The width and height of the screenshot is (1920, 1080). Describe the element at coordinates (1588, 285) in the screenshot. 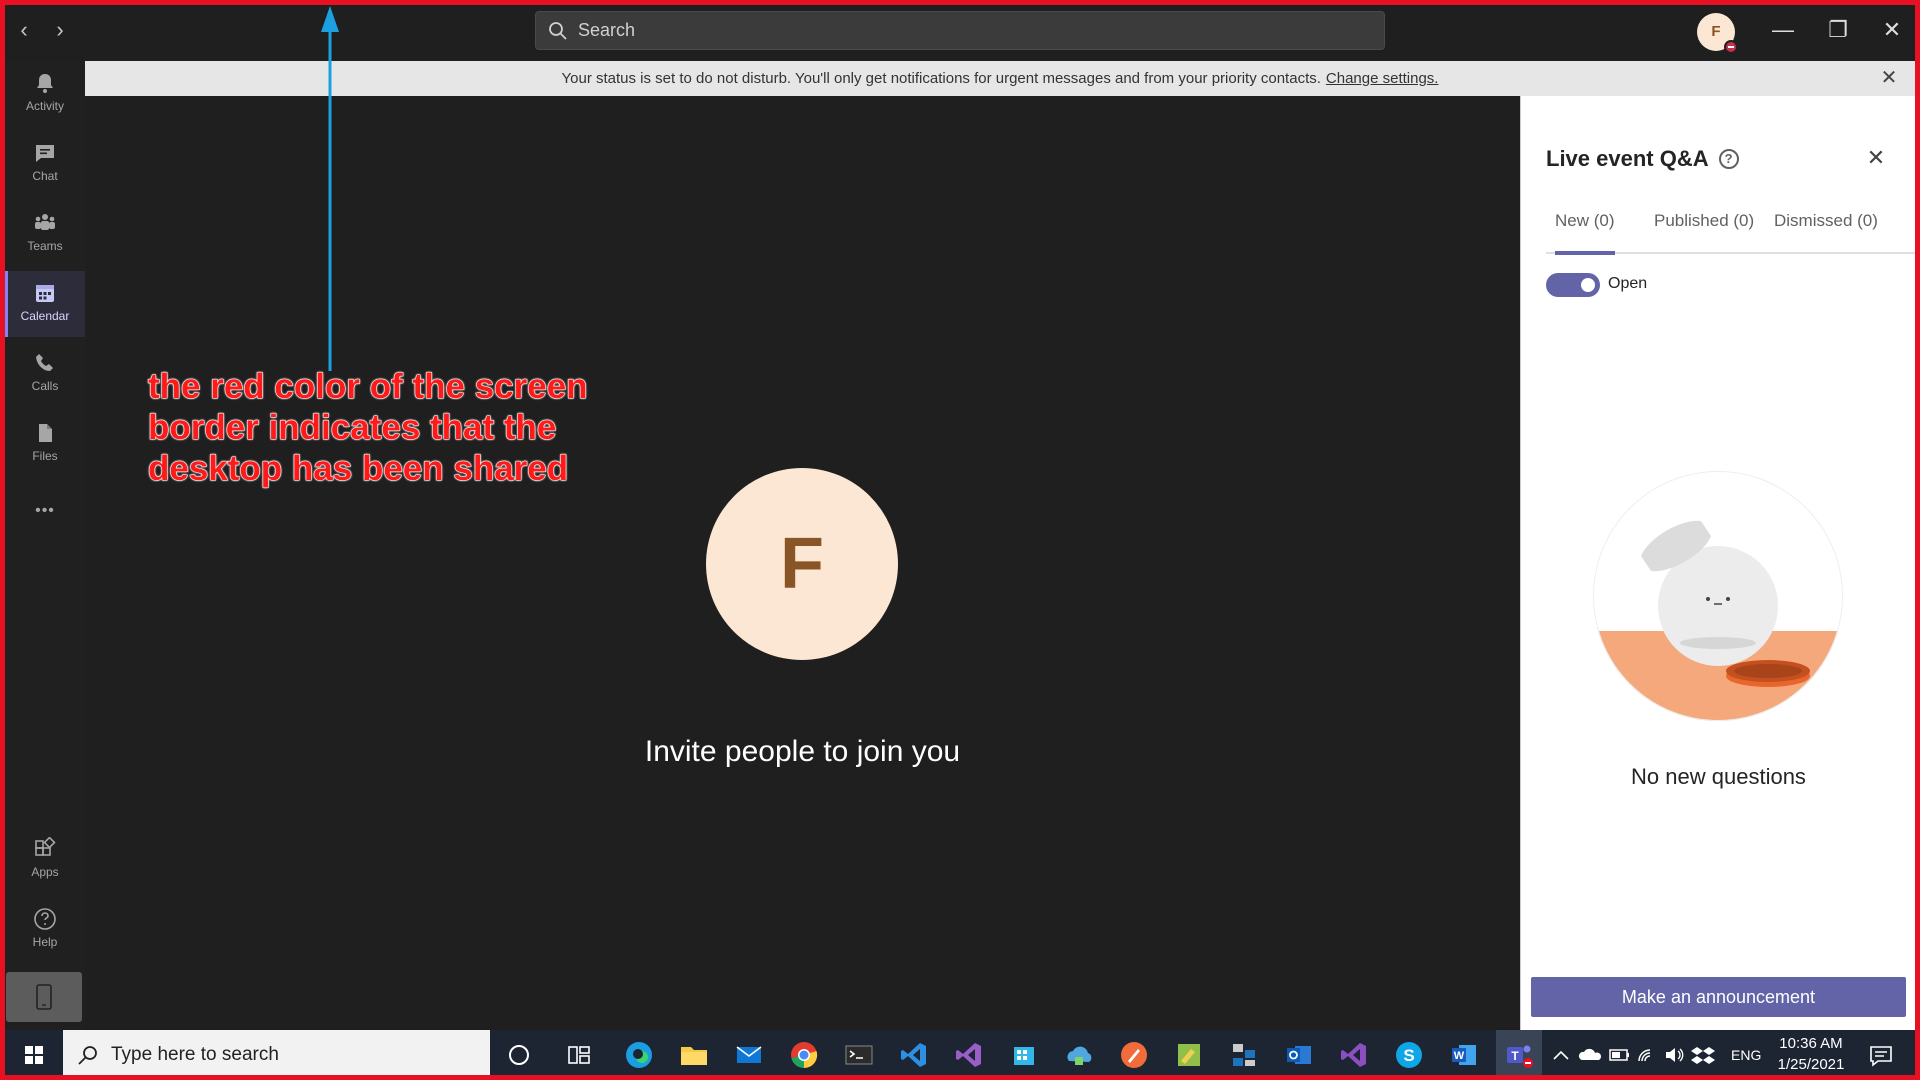

I see `toggle-knob` at that location.